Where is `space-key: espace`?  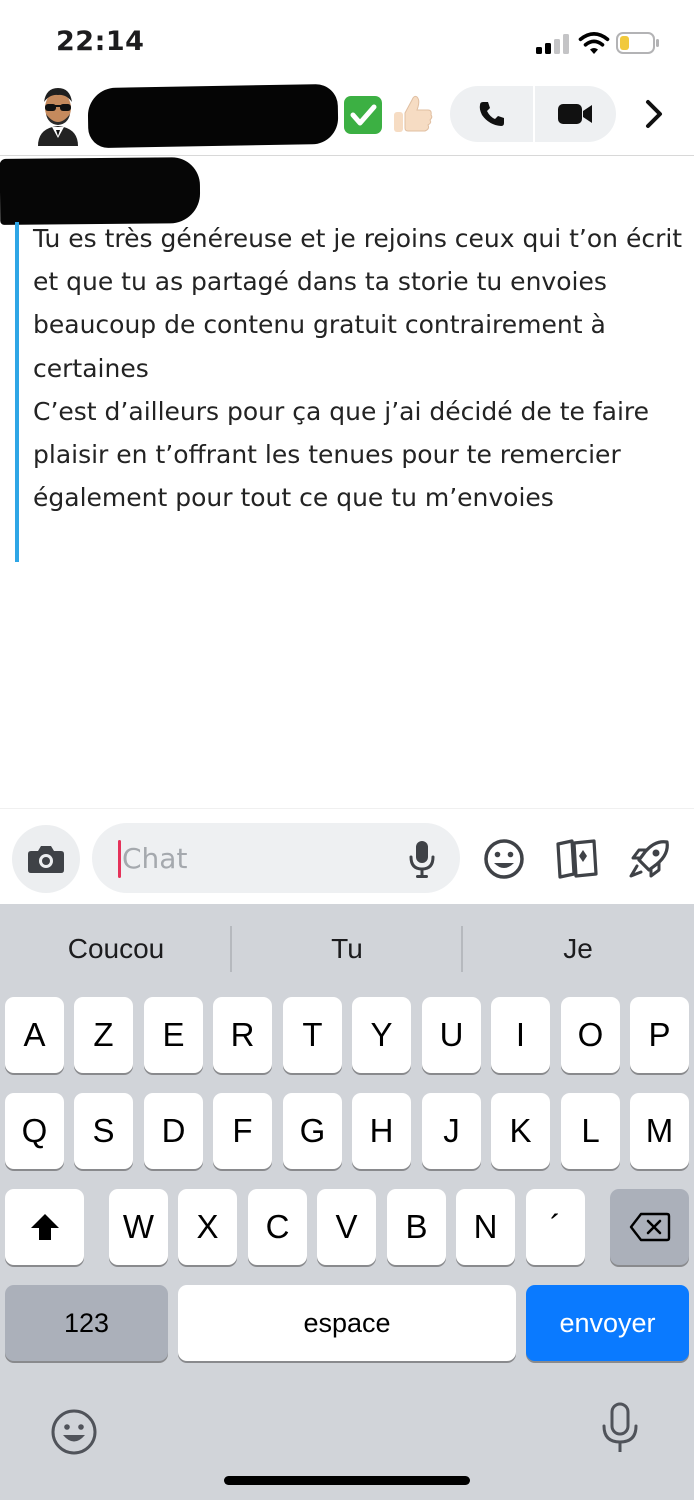 space-key: espace is located at coordinates (347, 1323).